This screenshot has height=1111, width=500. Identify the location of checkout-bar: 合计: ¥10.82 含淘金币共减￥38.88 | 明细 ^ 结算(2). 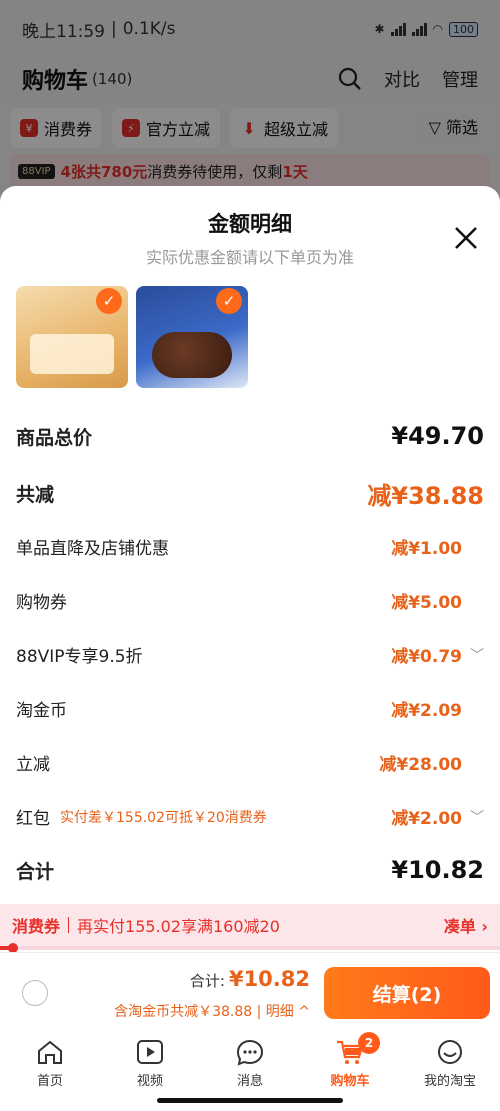
(250, 992).